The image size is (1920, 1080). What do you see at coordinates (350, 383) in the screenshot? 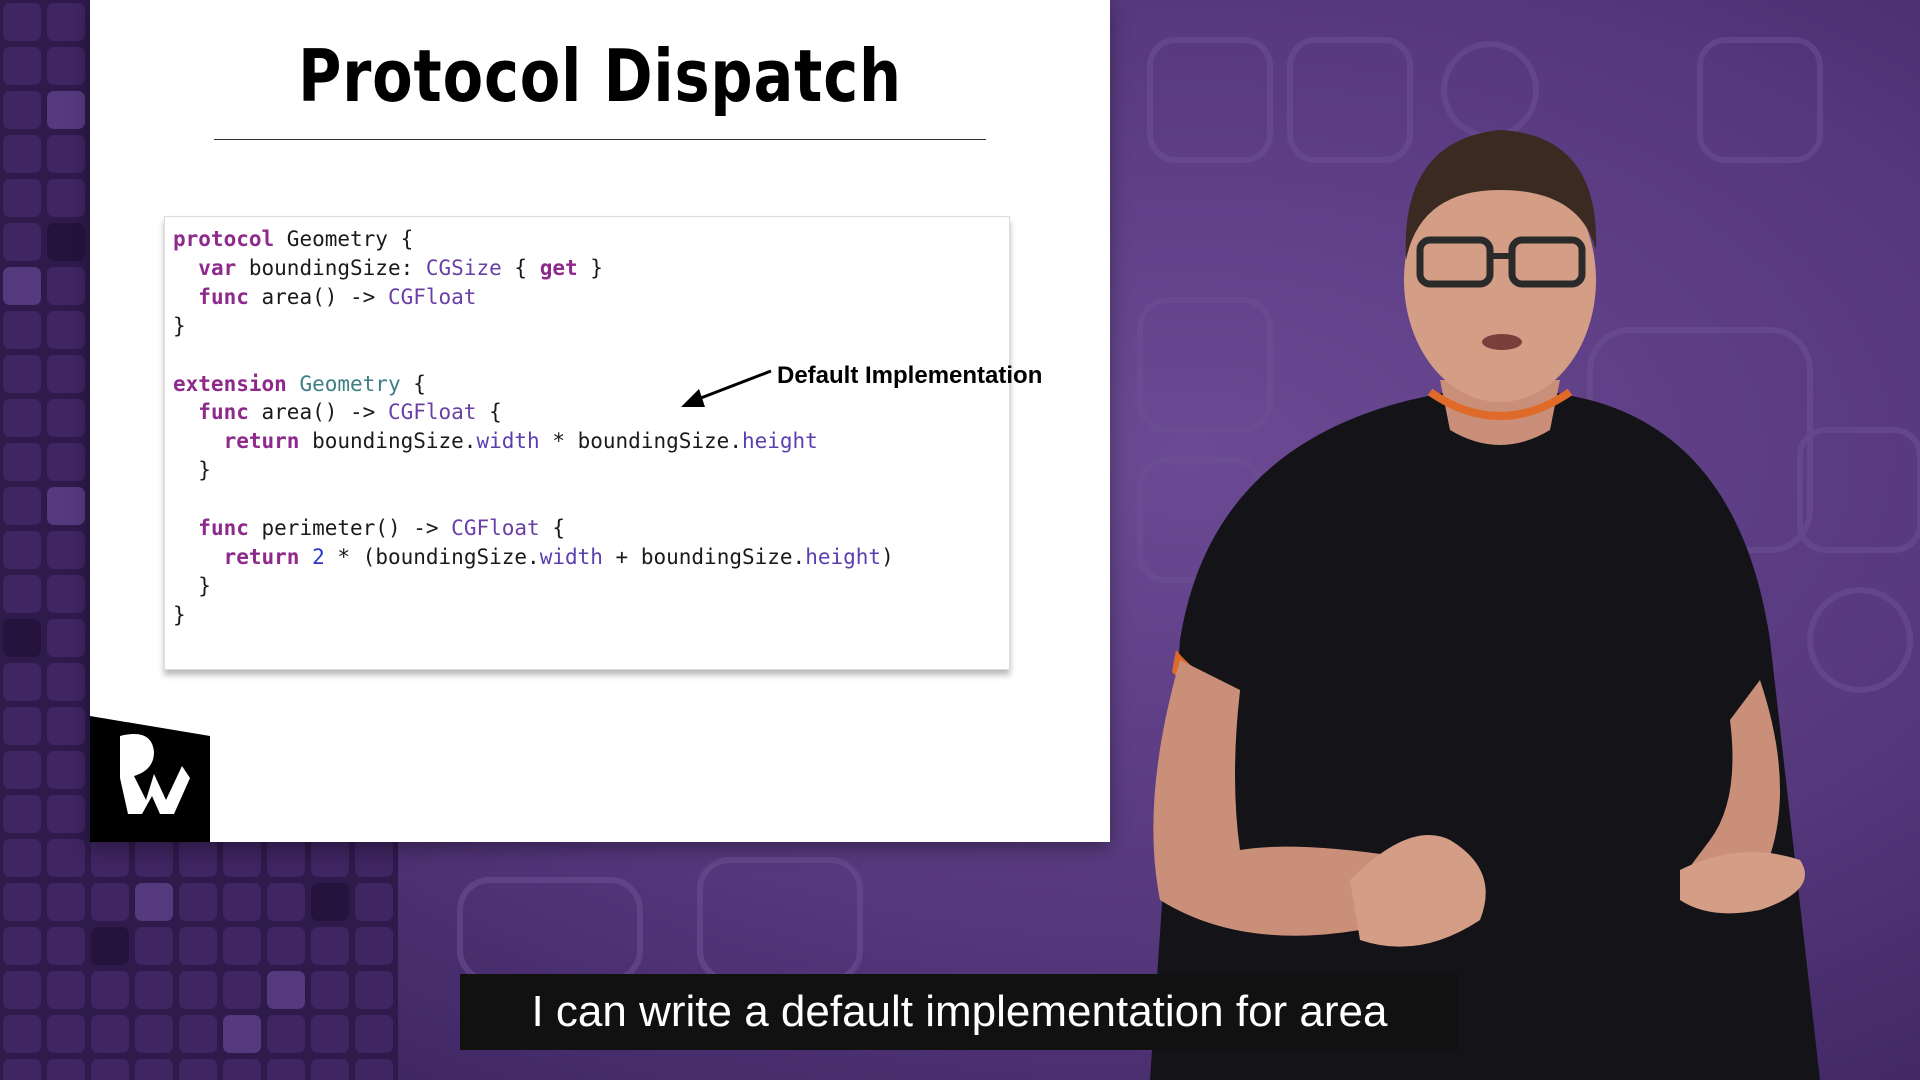
I see `code-token: Geometry` at bounding box center [350, 383].